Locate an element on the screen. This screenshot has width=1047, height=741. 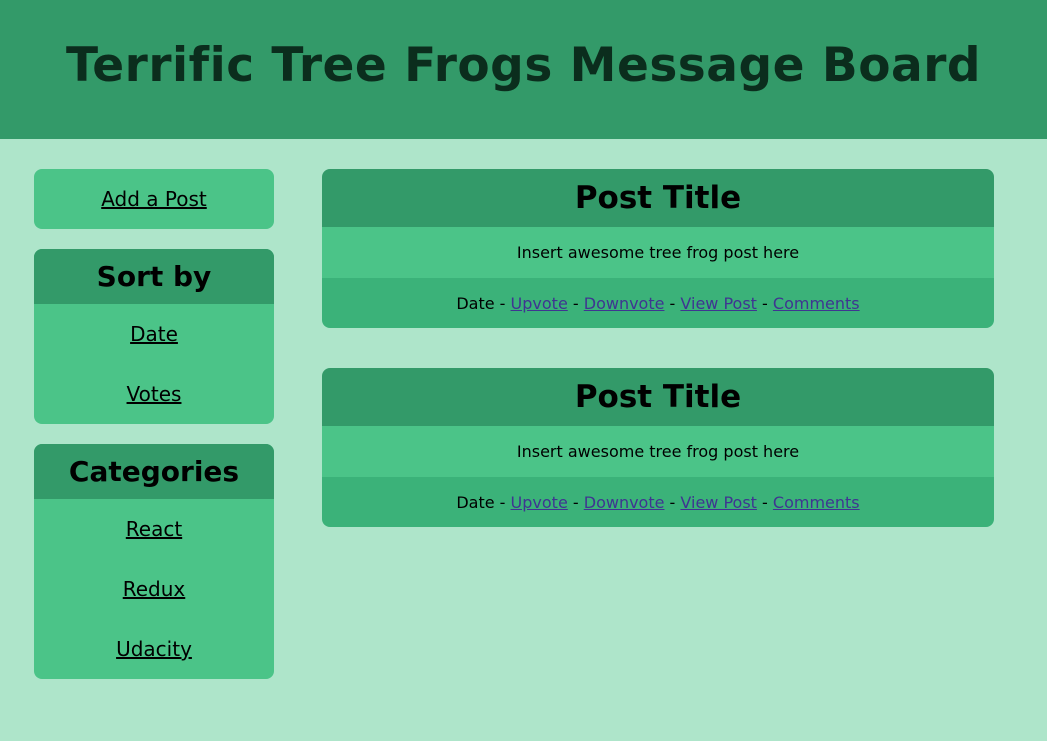
categories-panel: Categories React Redux Udacity is located at coordinates (154, 561).